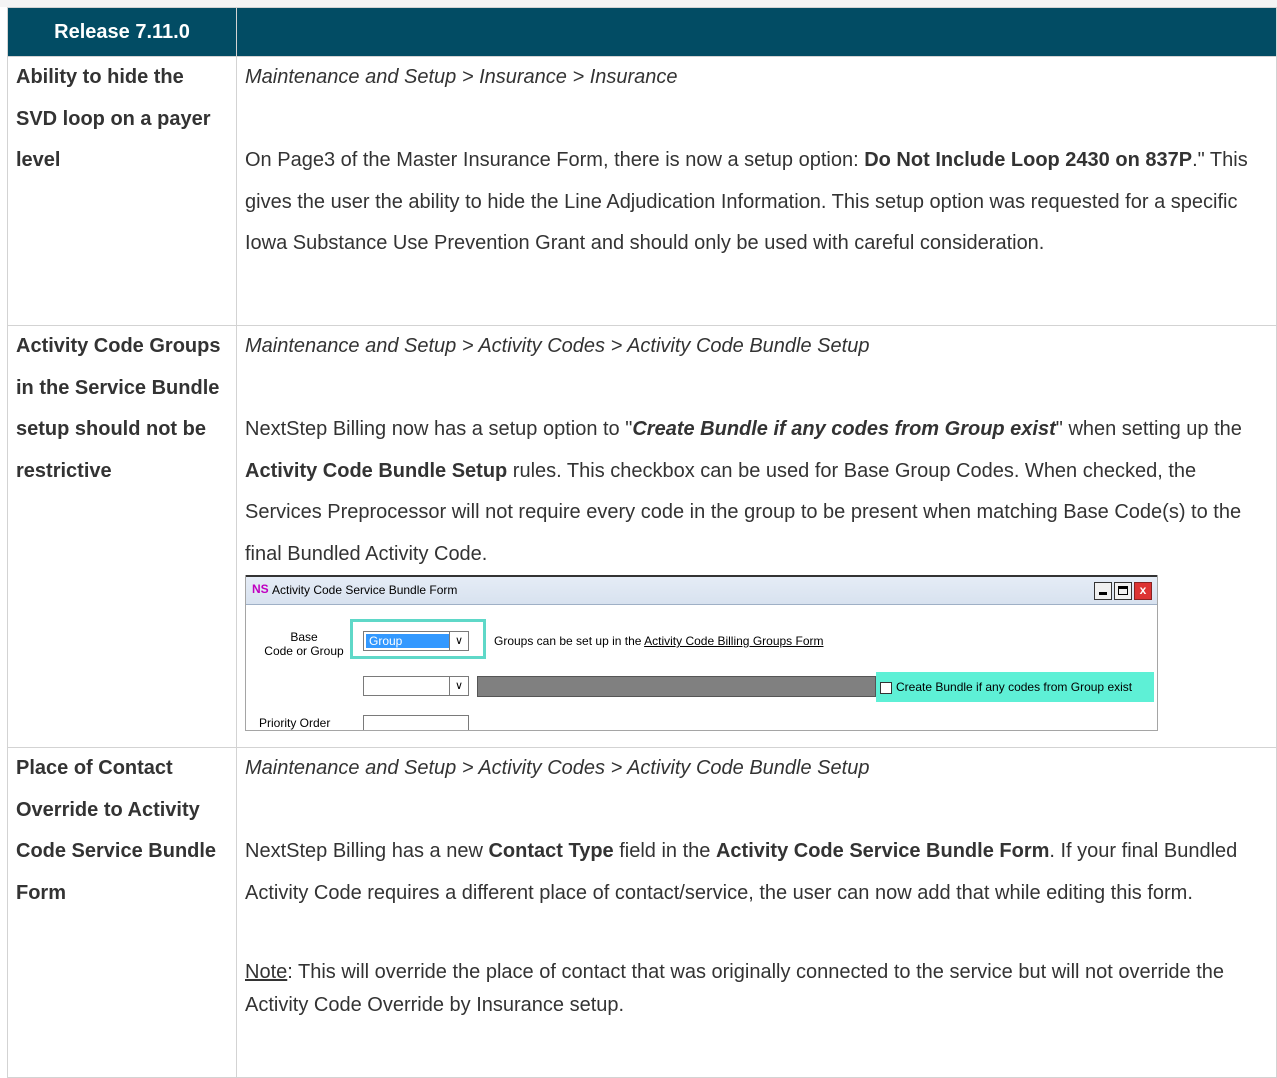 The width and height of the screenshot is (1277, 1078). Describe the element at coordinates (1123, 591) in the screenshot. I see `maximize-icon` at that location.